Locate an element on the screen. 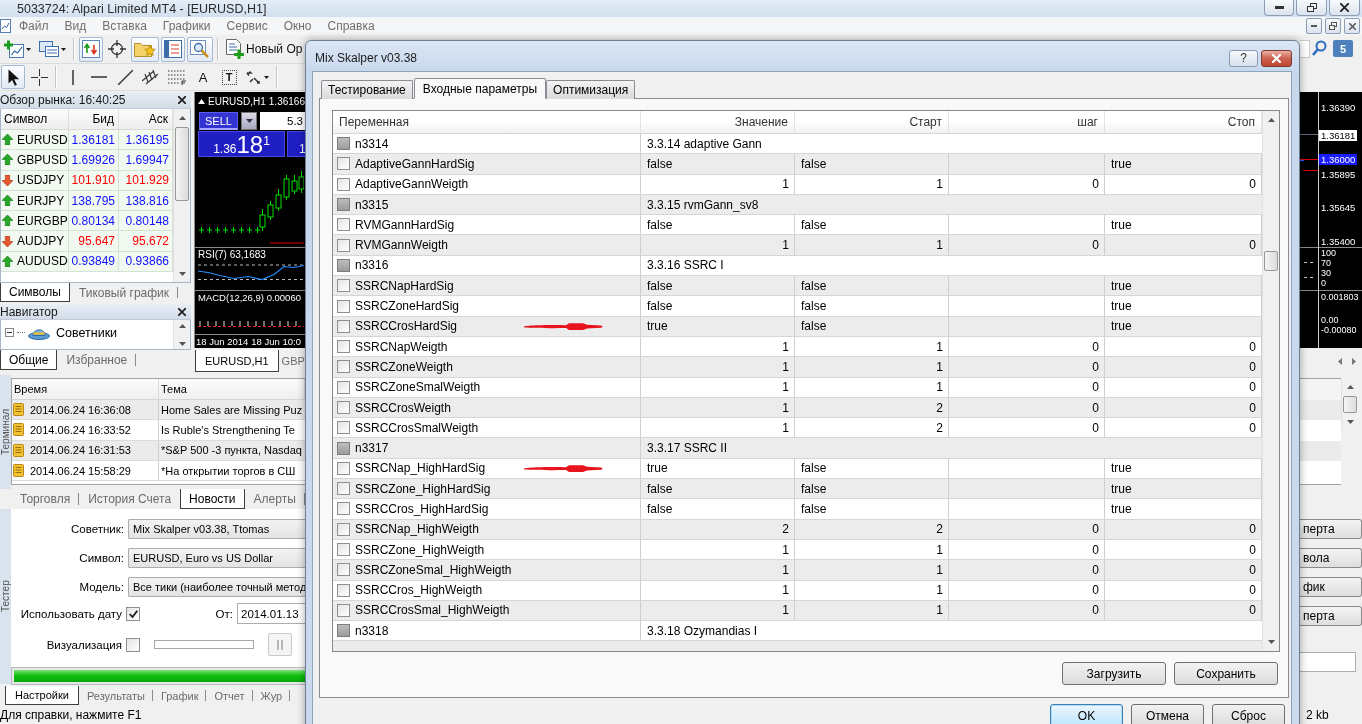 This screenshot has width=1362, height=724. tab: Настройки is located at coordinates (42, 695).